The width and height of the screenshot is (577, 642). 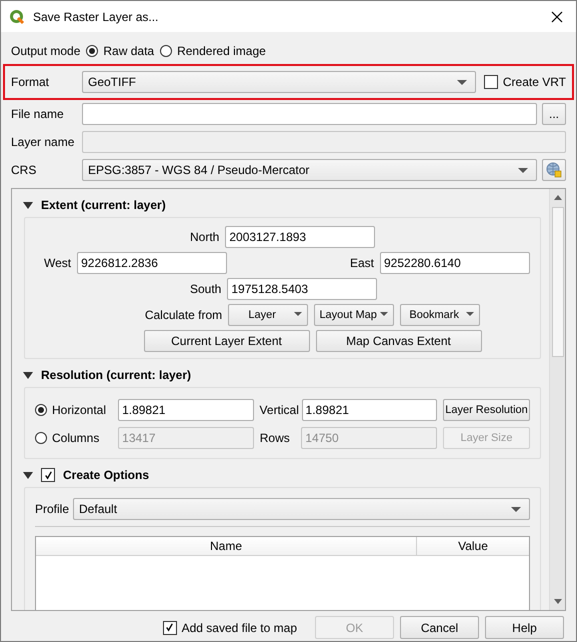 I want to click on layer-name-label: Layer name, so click(x=43, y=142).